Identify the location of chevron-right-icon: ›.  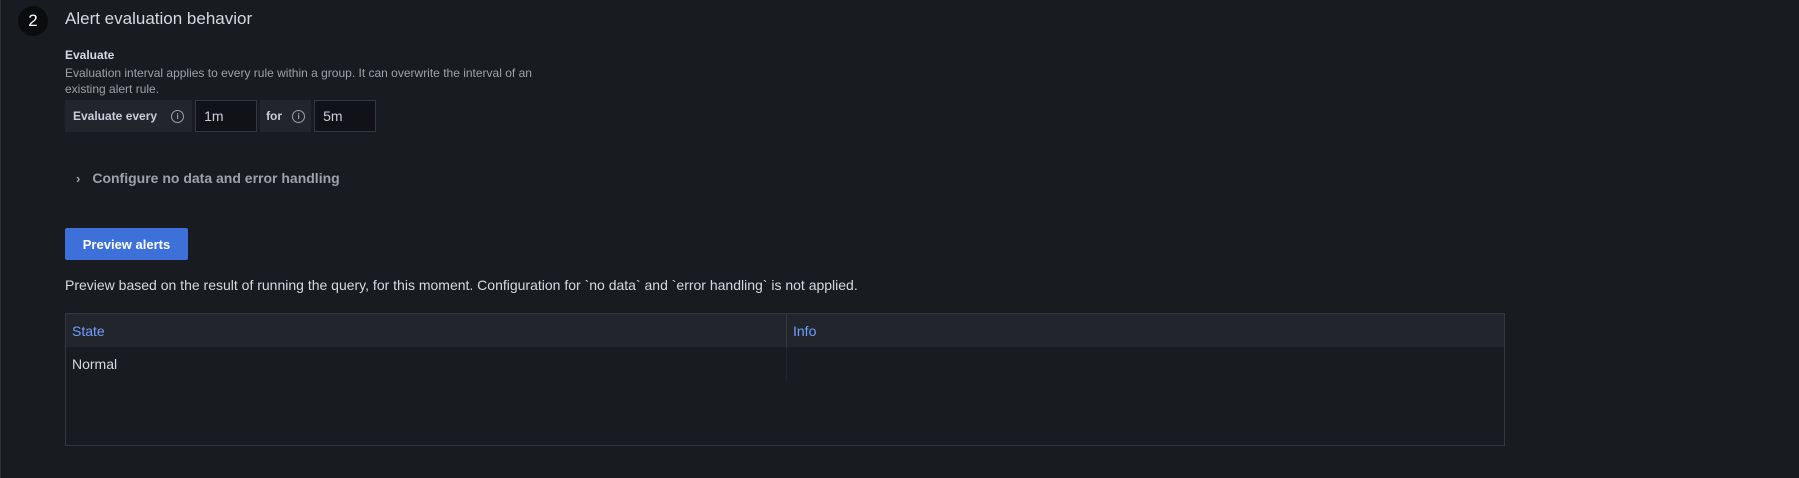
(78, 178).